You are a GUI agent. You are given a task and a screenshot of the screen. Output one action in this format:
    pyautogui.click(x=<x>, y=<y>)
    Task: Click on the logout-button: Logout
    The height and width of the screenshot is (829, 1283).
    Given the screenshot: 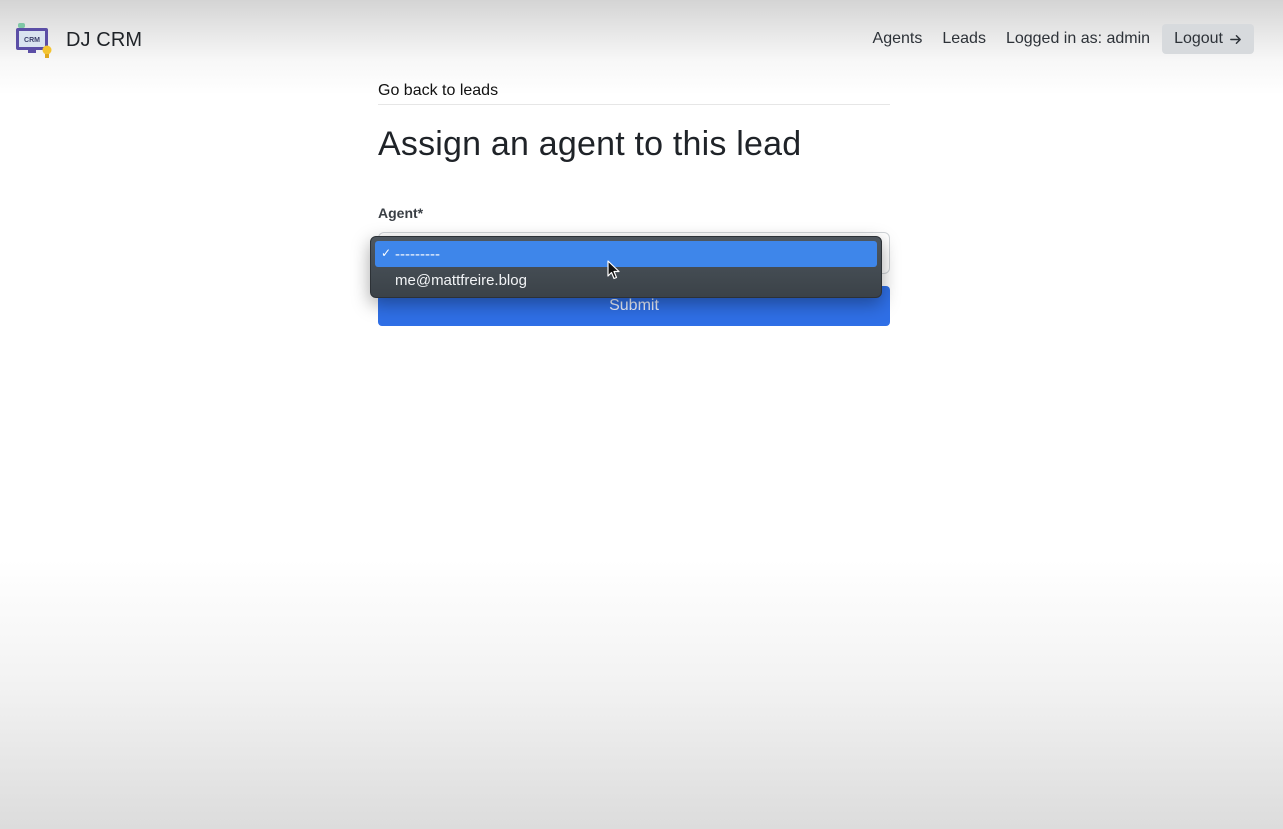 What is the action you would take?
    pyautogui.click(x=1208, y=39)
    